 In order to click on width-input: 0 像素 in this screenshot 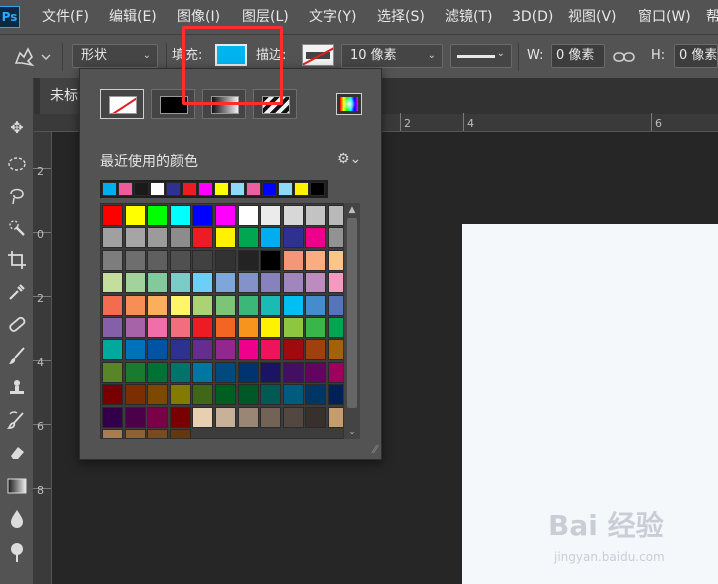, I will do `click(578, 56)`.